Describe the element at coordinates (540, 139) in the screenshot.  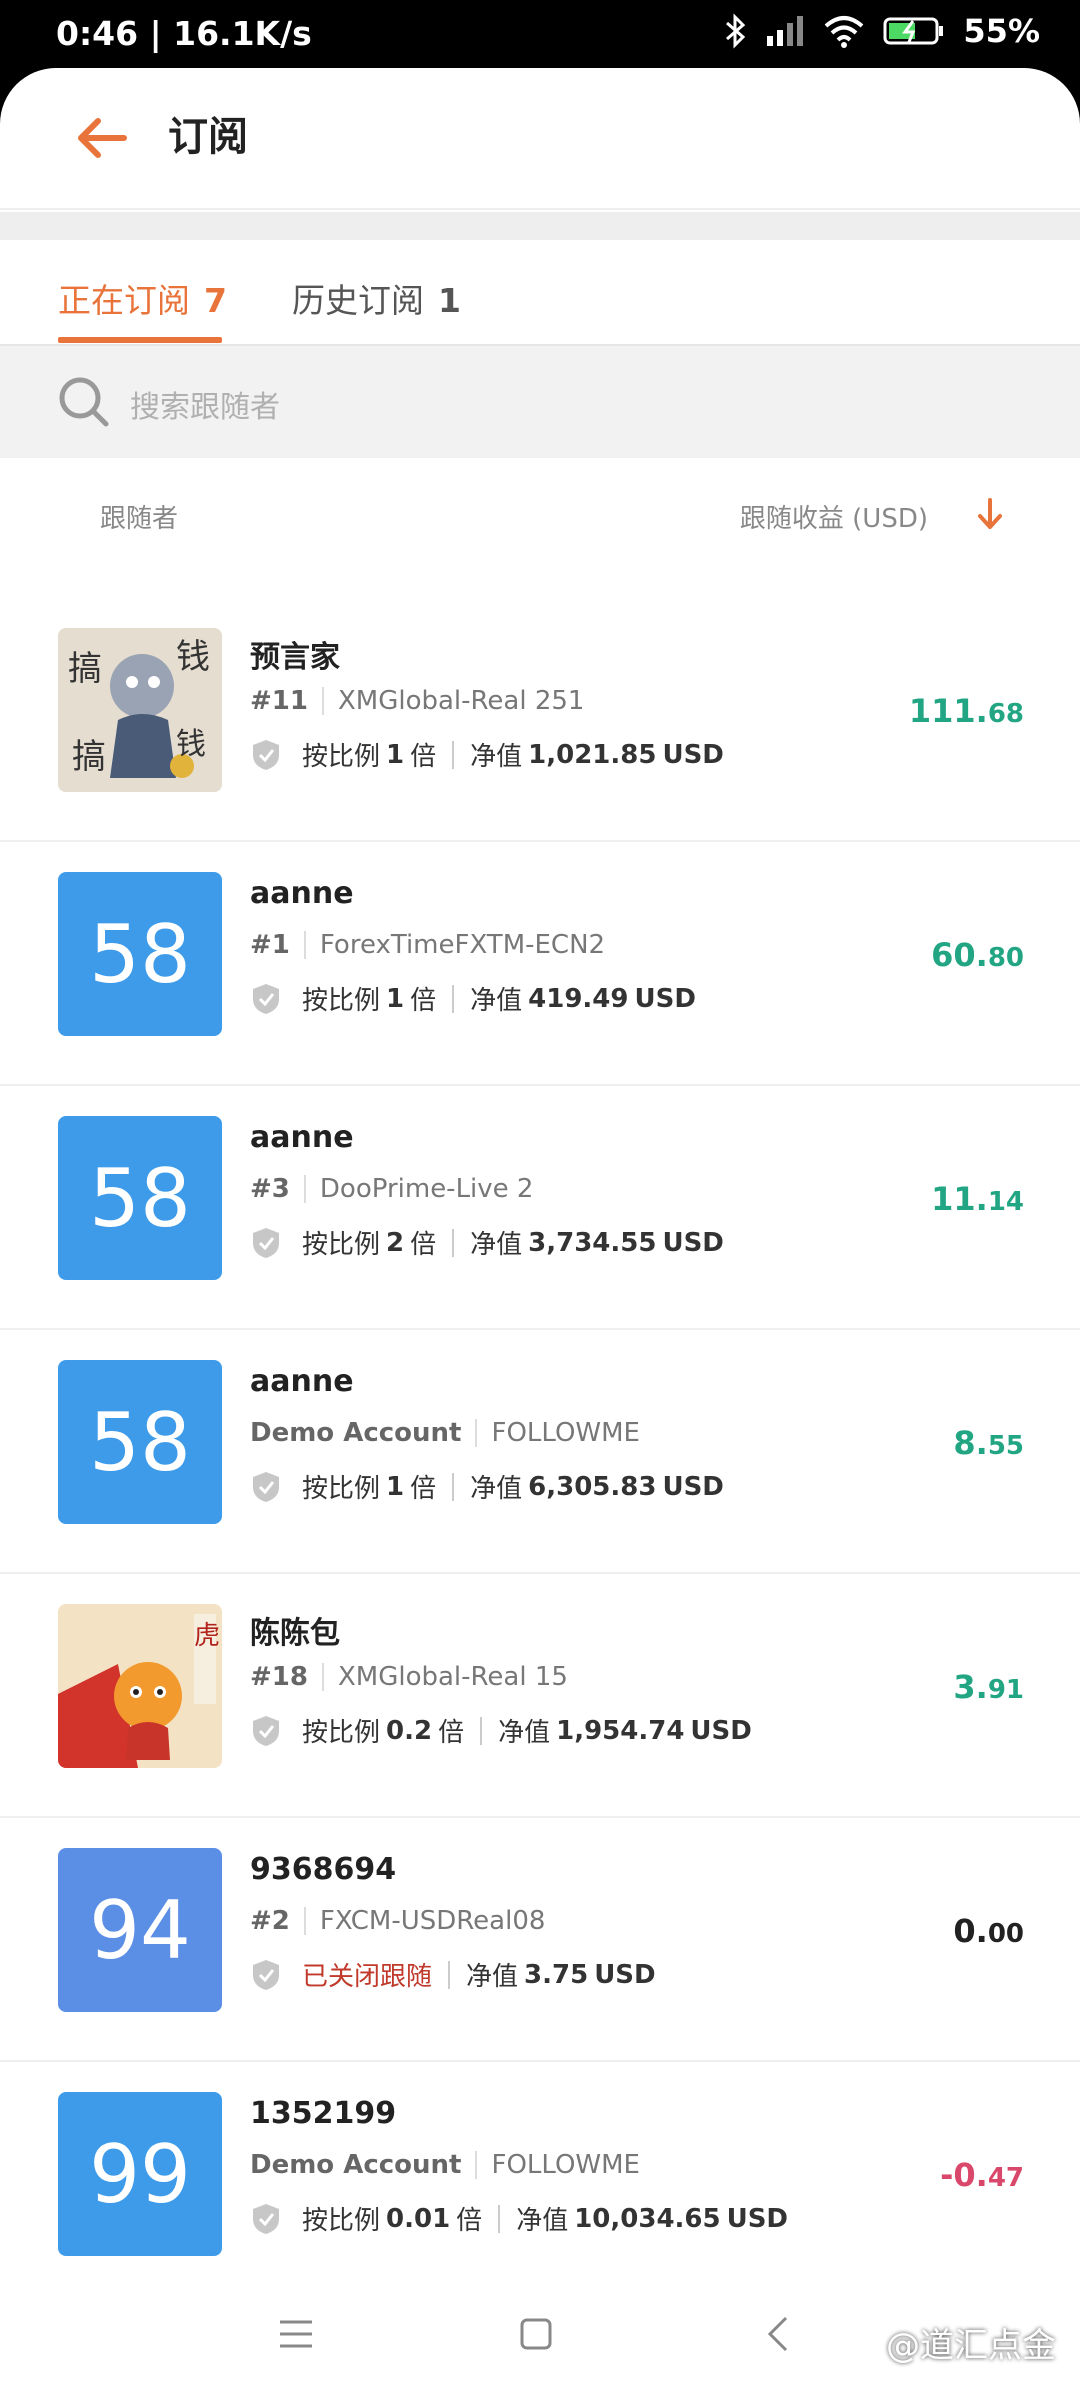
I see `top-app-bar: 订阅` at that location.